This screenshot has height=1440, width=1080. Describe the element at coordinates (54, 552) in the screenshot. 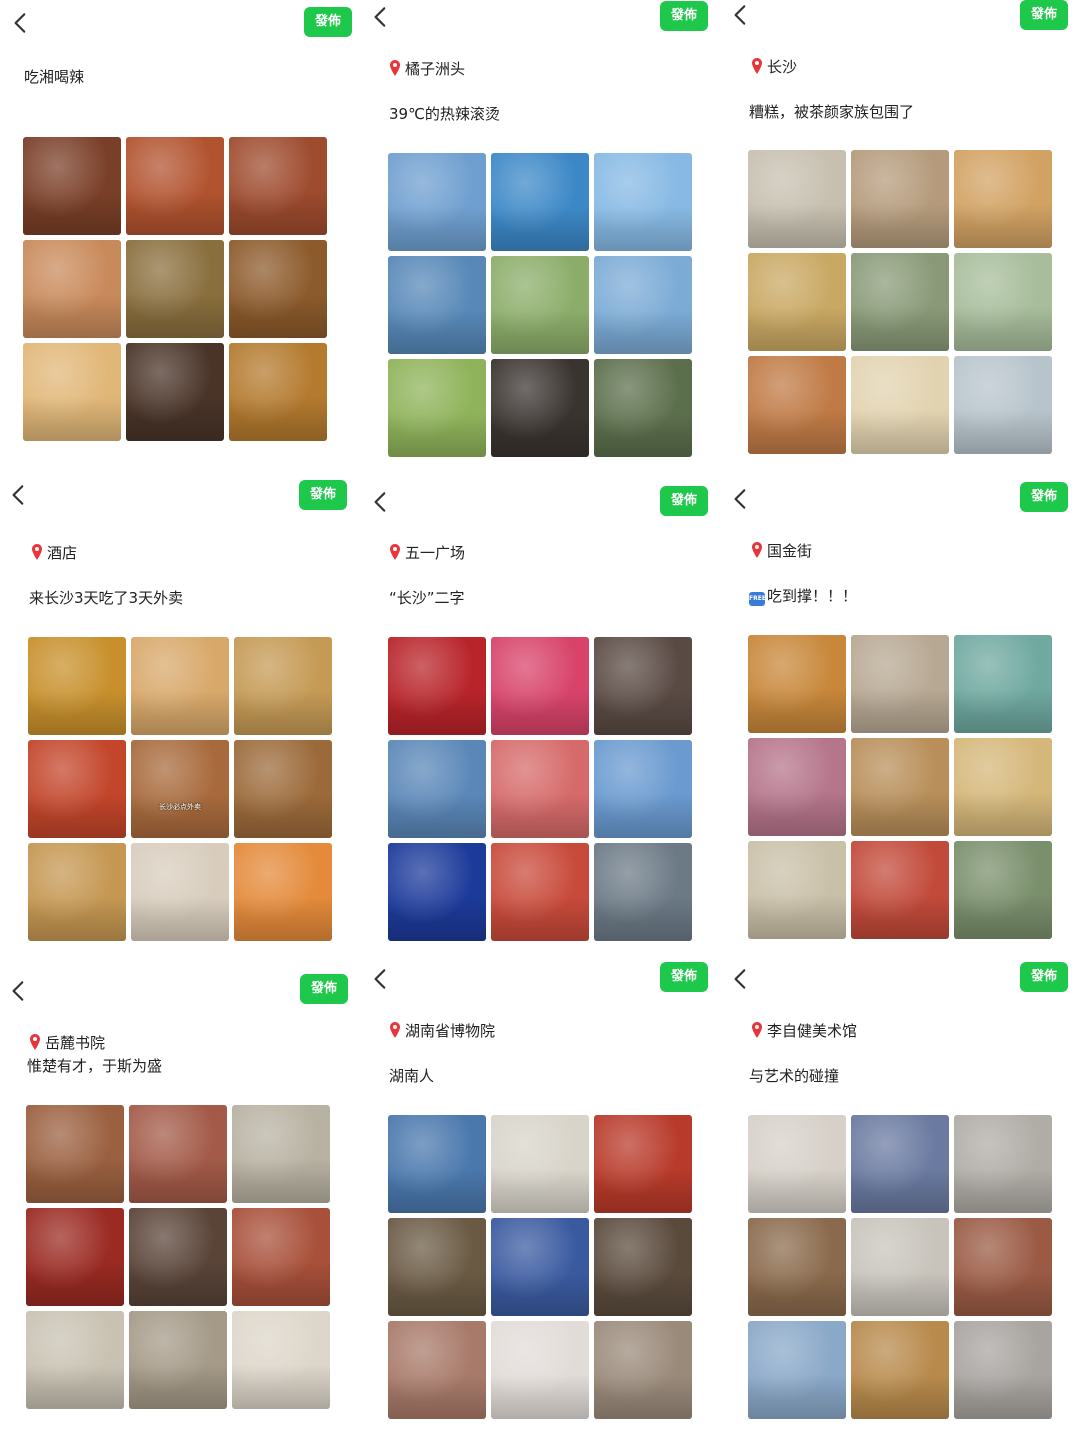

I see `location-tag: 酒店` at that location.